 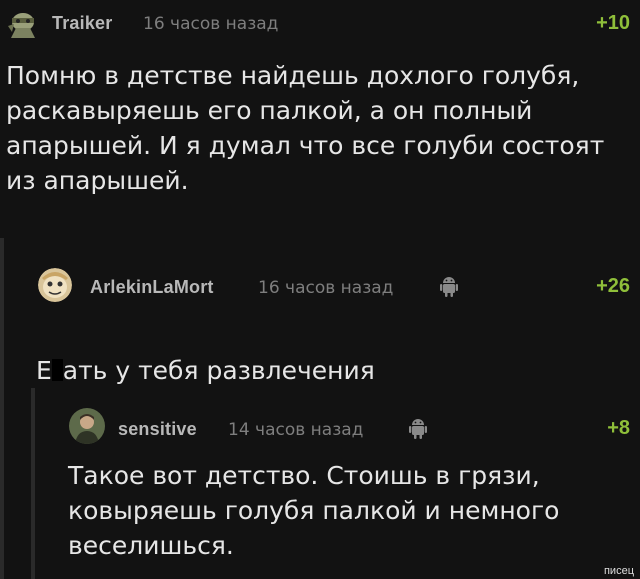 What do you see at coordinates (57, 370) in the screenshot?
I see `censor-block` at bounding box center [57, 370].